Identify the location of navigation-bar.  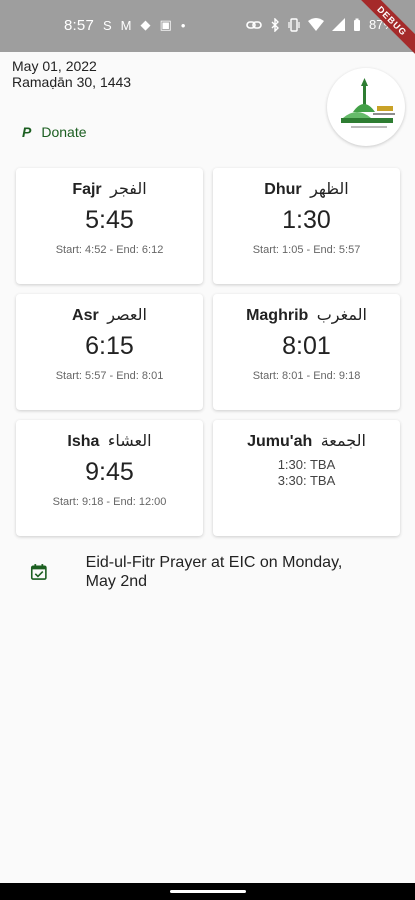
(207, 891).